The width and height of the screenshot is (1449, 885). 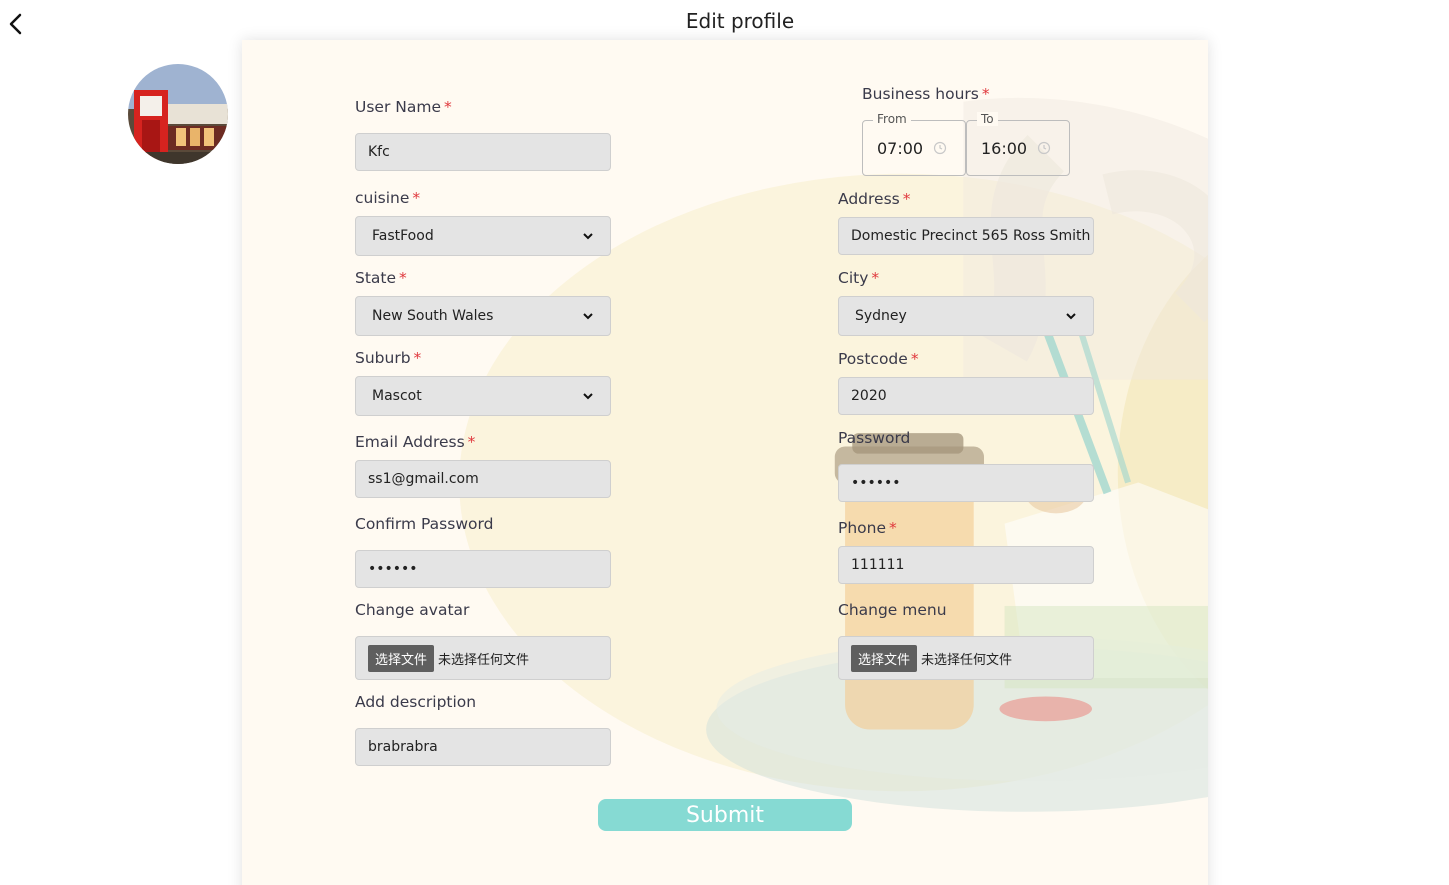 I want to click on avatar-image, so click(x=178, y=114).